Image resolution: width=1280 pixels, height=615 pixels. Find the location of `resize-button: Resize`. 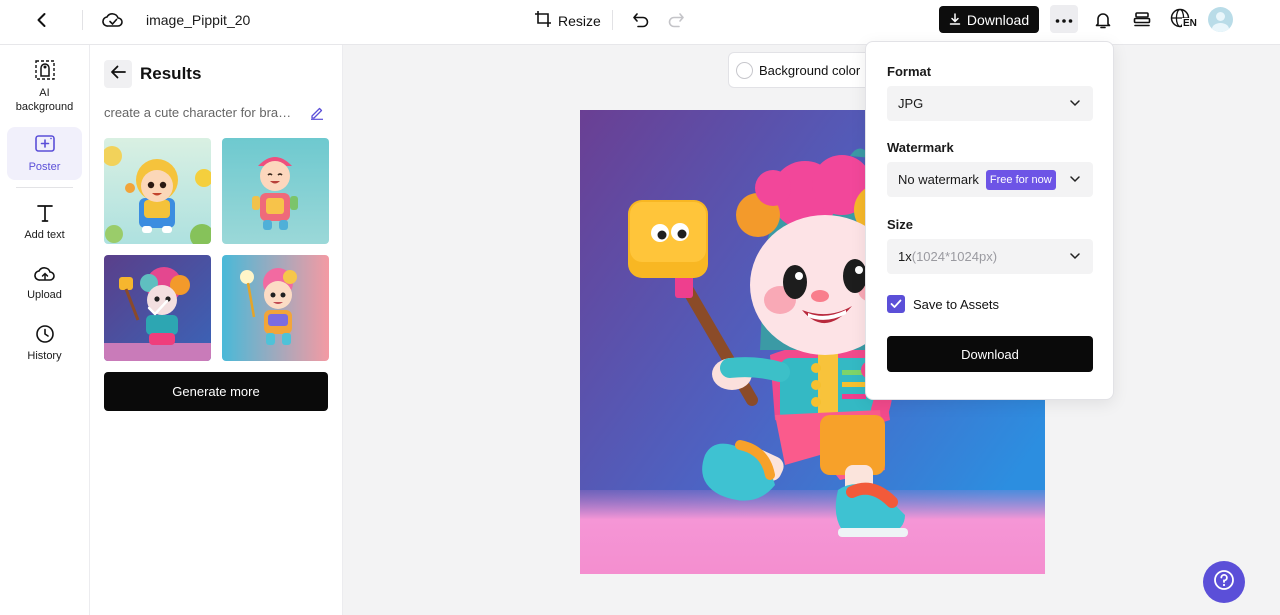

resize-button: Resize is located at coordinates (567, 20).